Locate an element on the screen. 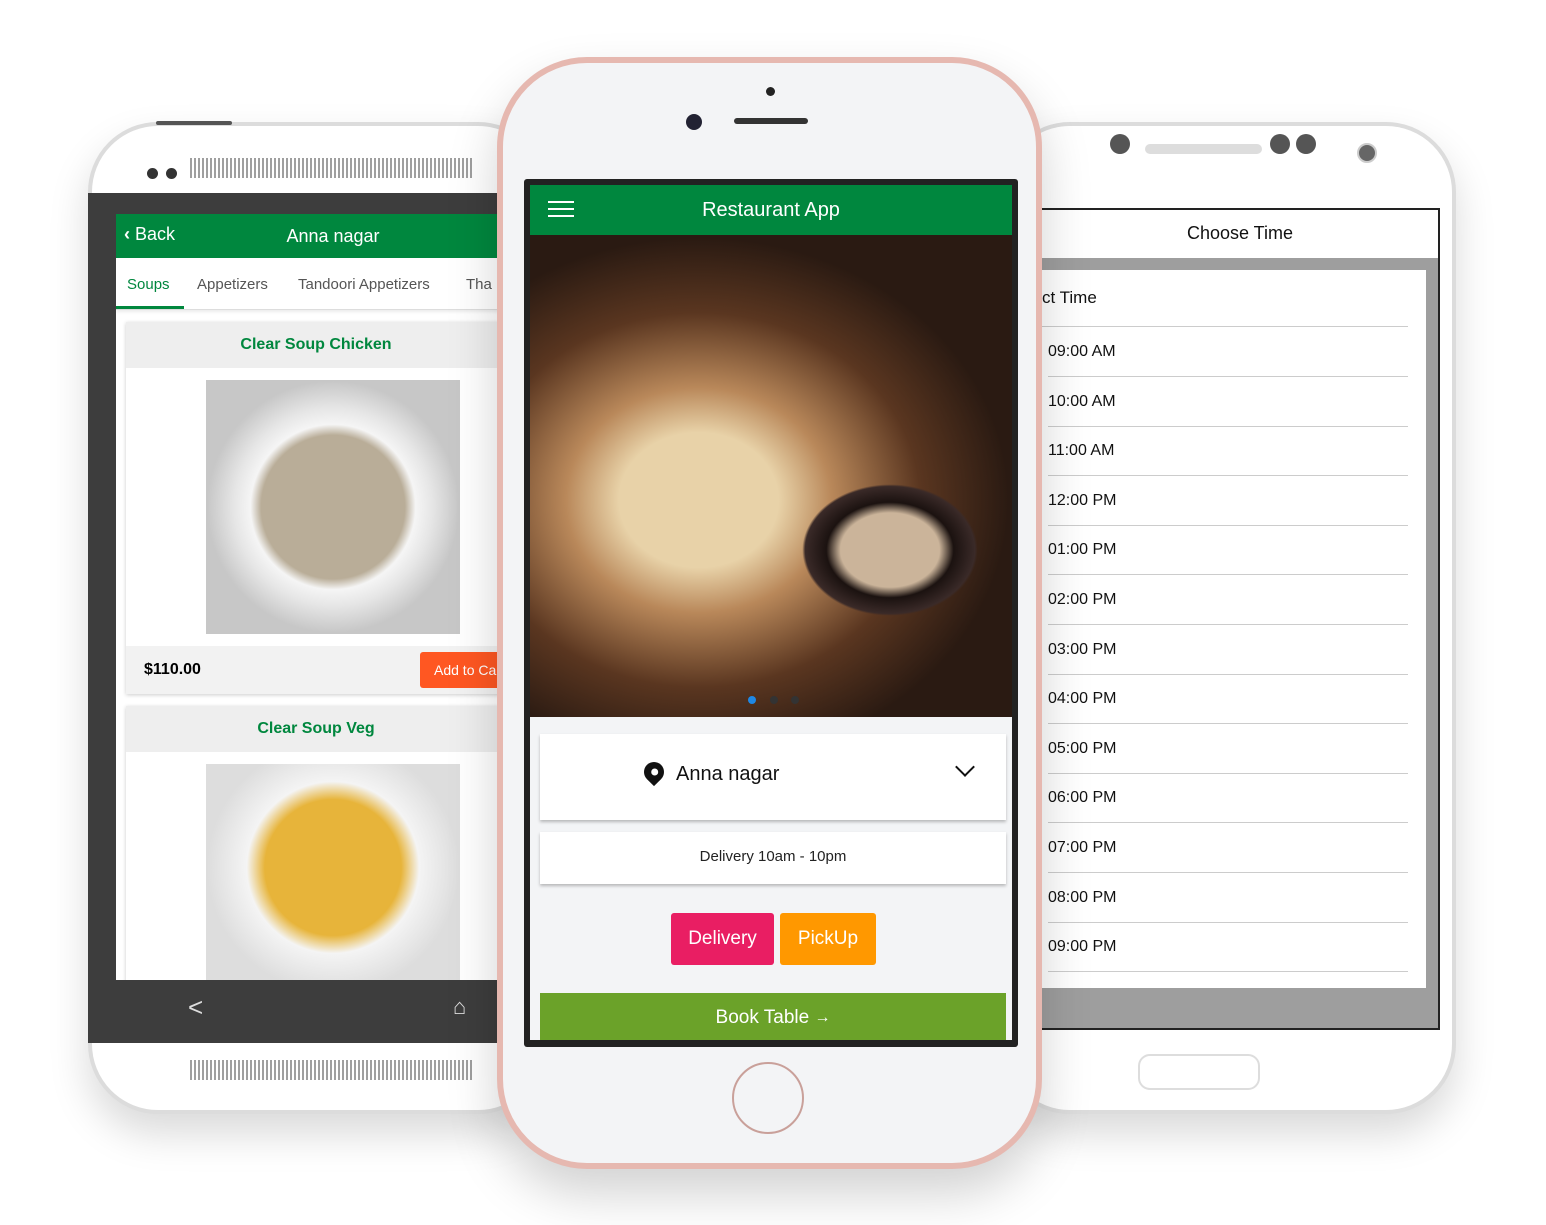 The height and width of the screenshot is (1225, 1546). delivery-button: Delivery is located at coordinates (722, 939).